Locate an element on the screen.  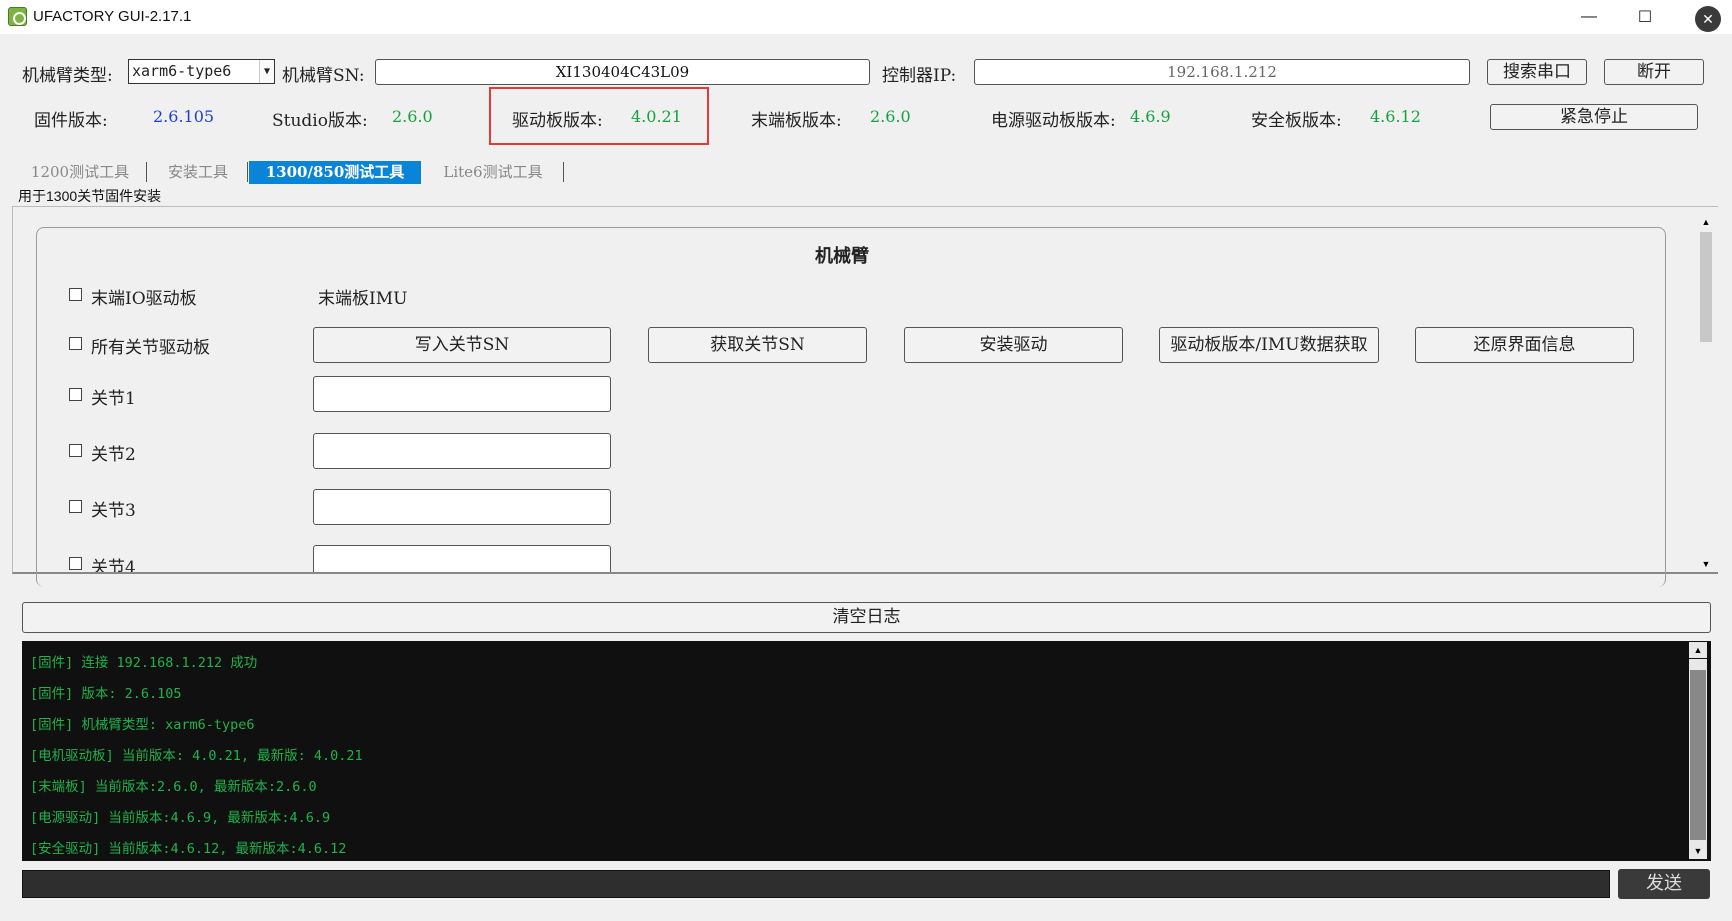
panel-scrollbar-thumb is located at coordinates (1706, 287).